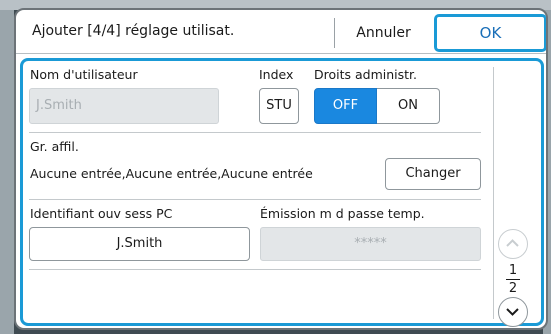  What do you see at coordinates (139, 244) in the screenshot?
I see `pc-login-button: J.Smith` at bounding box center [139, 244].